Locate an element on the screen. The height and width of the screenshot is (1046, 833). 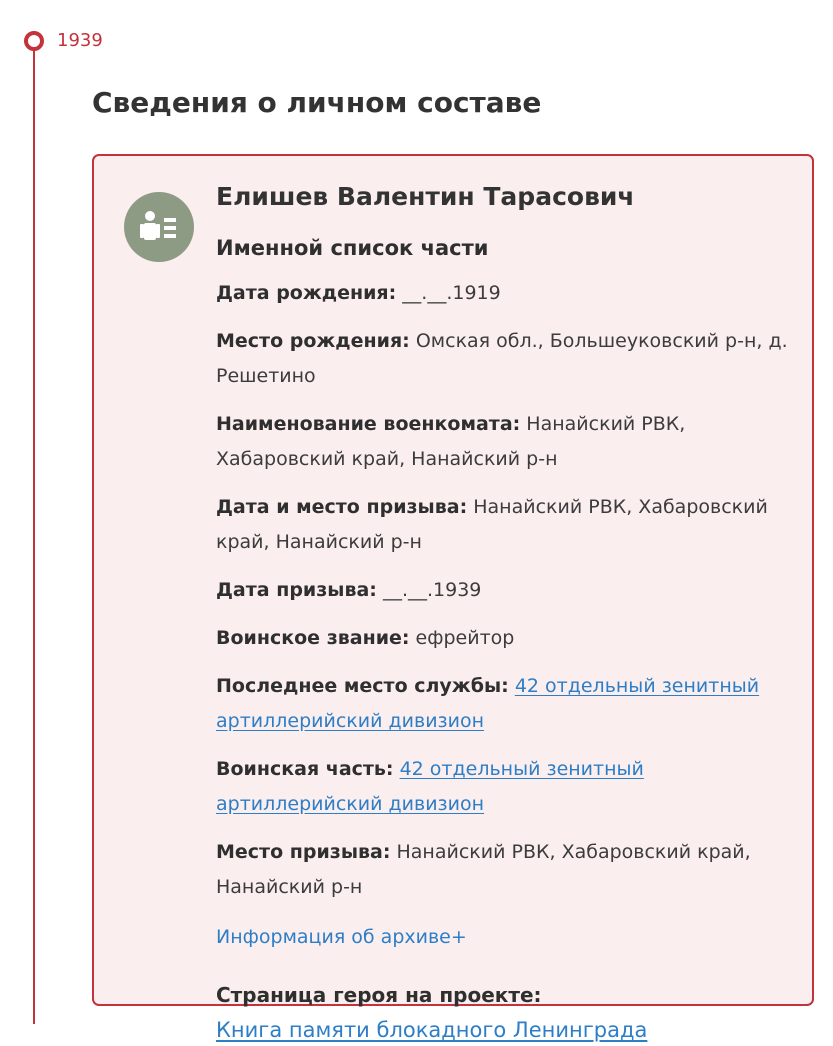
rank-label: Воинское звание: is located at coordinates (313, 638).